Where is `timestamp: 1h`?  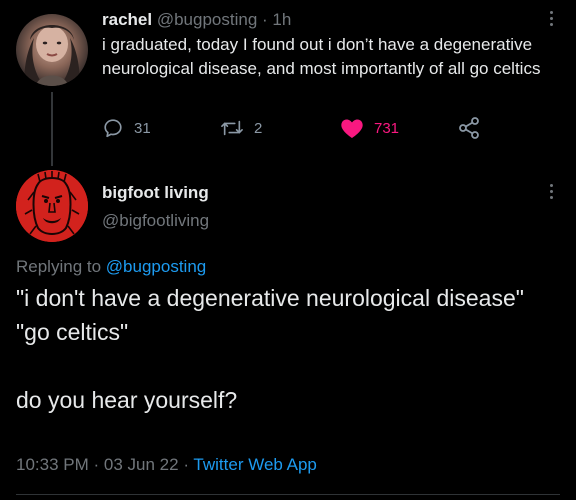
timestamp: 1h is located at coordinates (281, 19).